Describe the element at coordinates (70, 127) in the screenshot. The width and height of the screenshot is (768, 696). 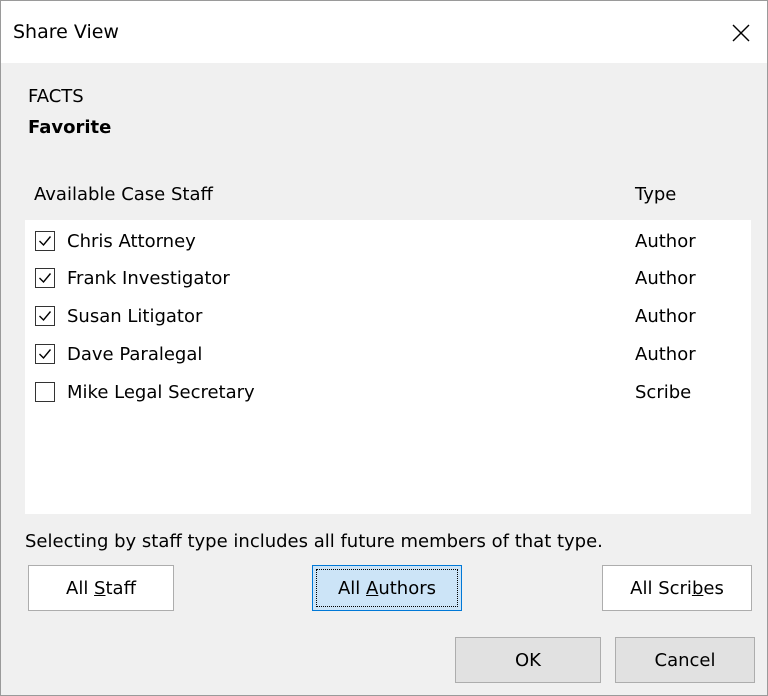
I see `view-name: Favorite` at that location.